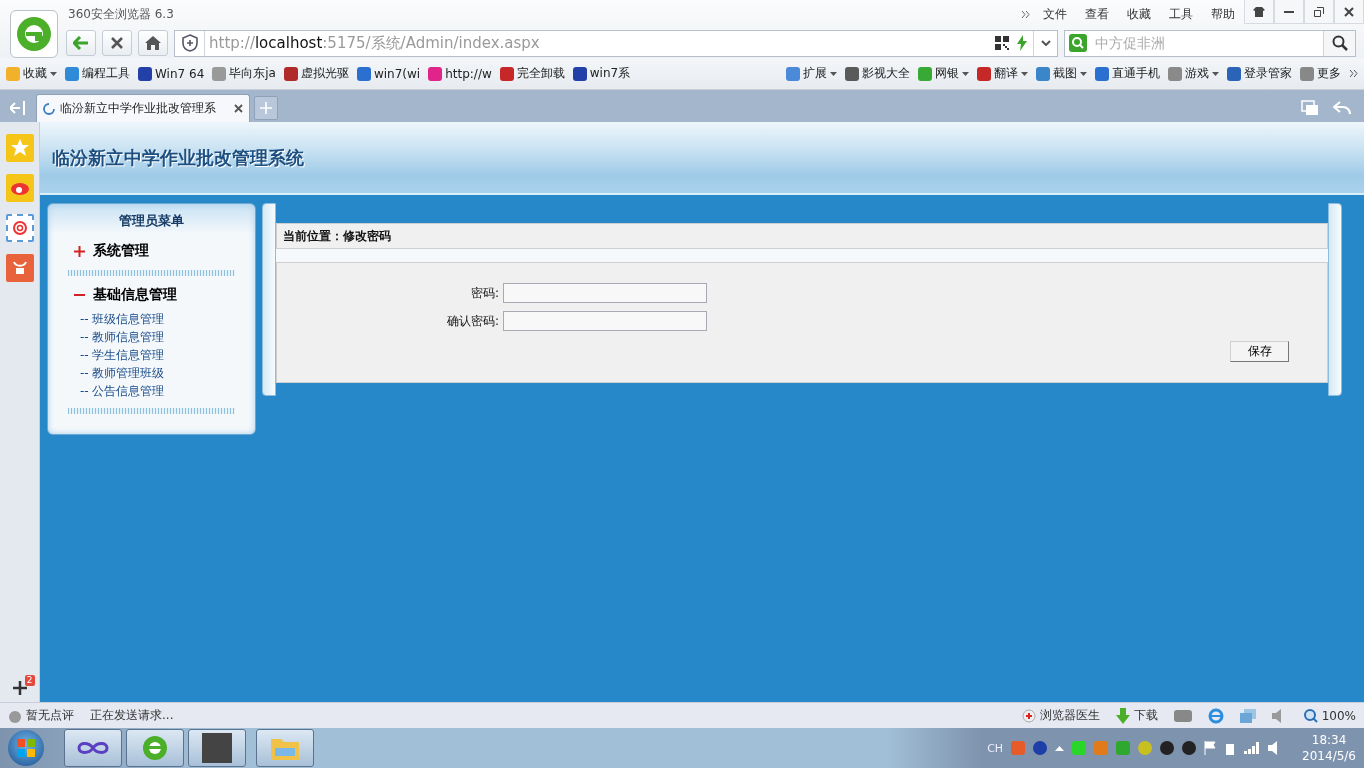  What do you see at coordinates (316, 73) in the screenshot?
I see `bookmark-link: 虚拟光驱` at bounding box center [316, 73].